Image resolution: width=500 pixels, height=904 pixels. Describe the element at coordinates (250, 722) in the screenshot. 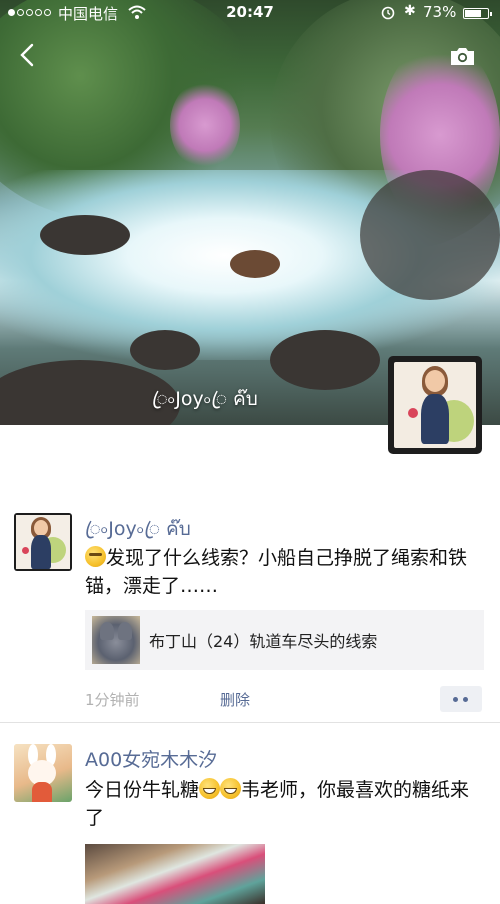

I see `post-divider` at that location.